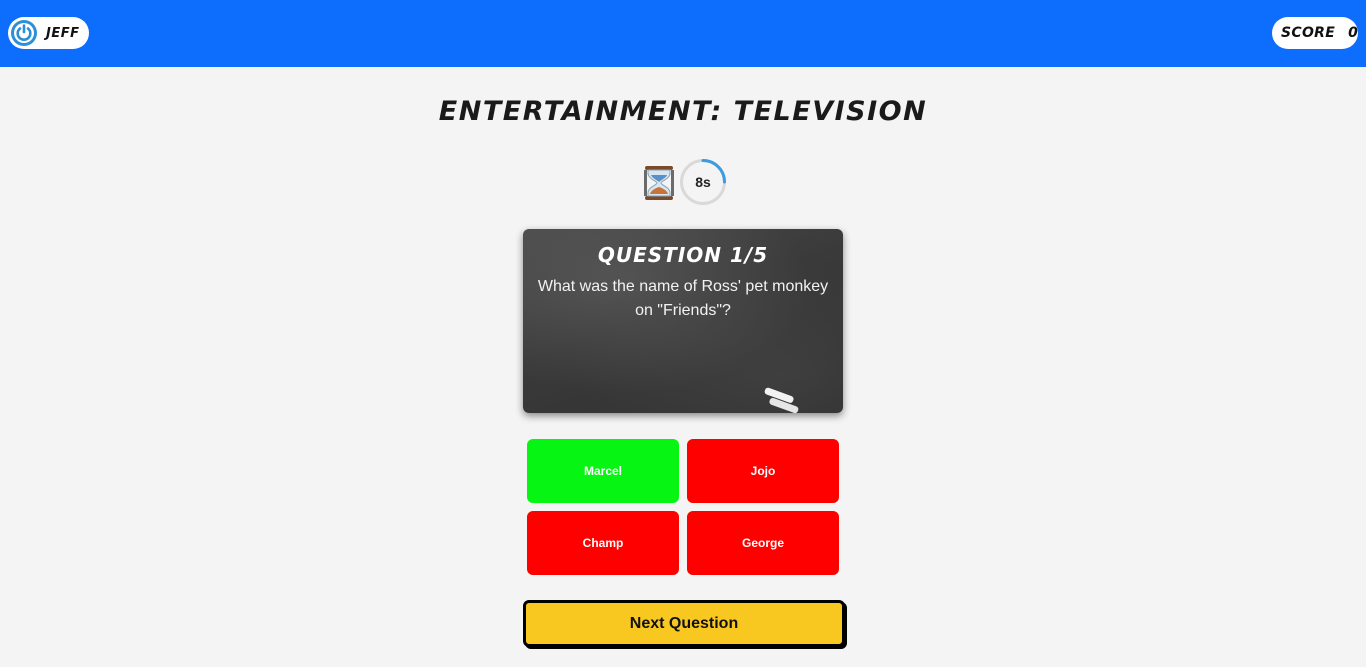 The height and width of the screenshot is (667, 1366). What do you see at coordinates (1308, 33) in the screenshot?
I see `score-label: SCORE` at bounding box center [1308, 33].